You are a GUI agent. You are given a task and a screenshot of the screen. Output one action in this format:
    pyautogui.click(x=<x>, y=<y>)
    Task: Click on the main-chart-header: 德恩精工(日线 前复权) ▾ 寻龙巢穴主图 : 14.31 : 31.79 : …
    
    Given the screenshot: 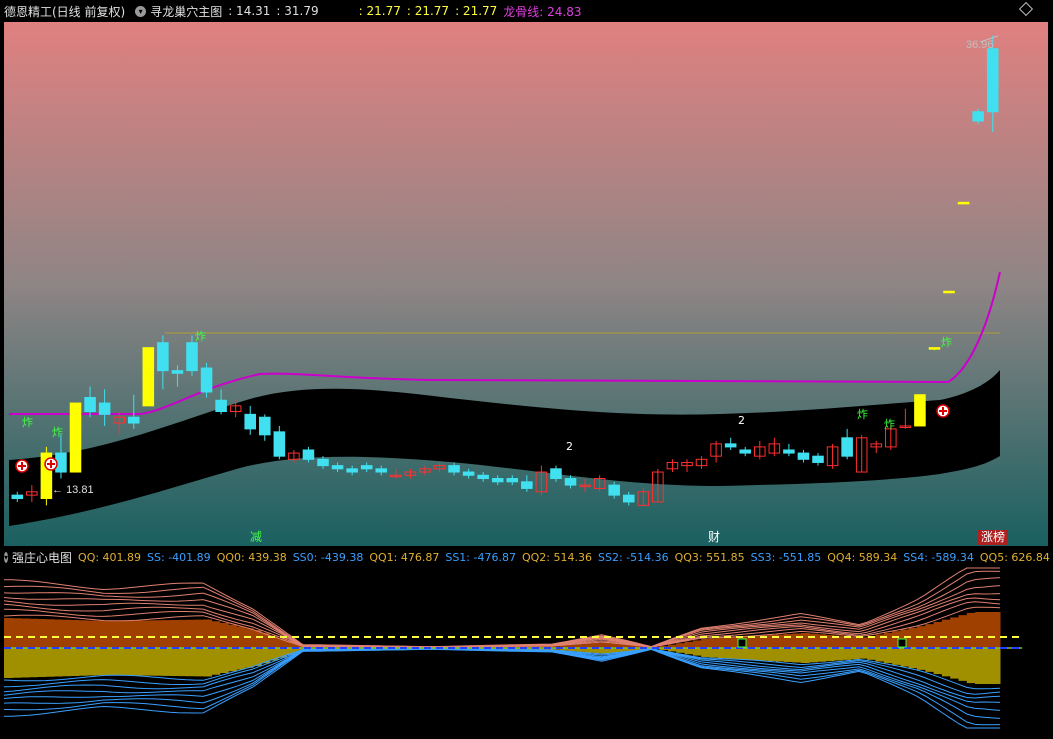 What is the action you would take?
    pyautogui.click(x=526, y=11)
    